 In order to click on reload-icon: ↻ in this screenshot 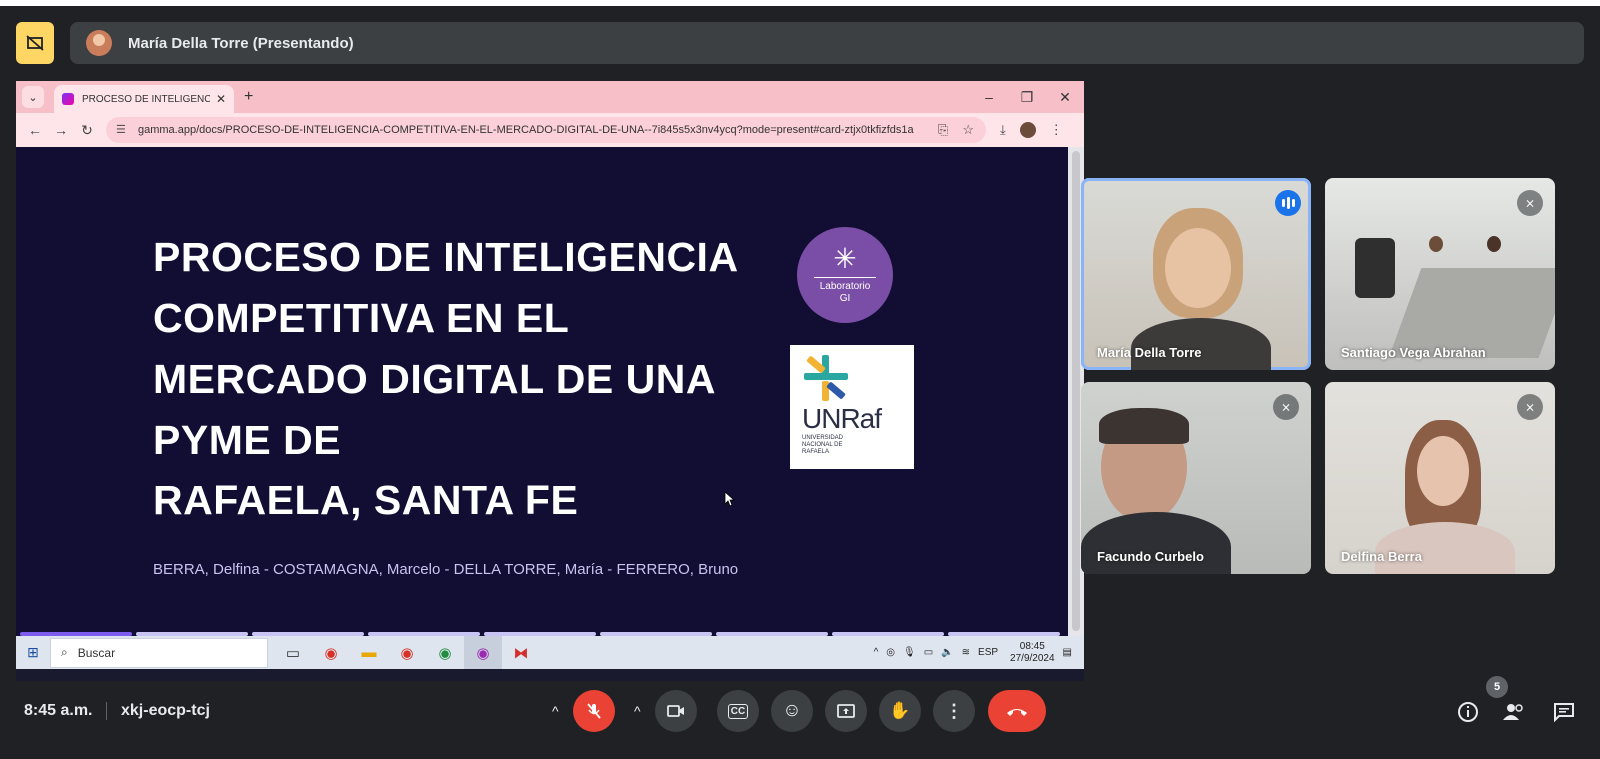, I will do `click(87, 130)`.